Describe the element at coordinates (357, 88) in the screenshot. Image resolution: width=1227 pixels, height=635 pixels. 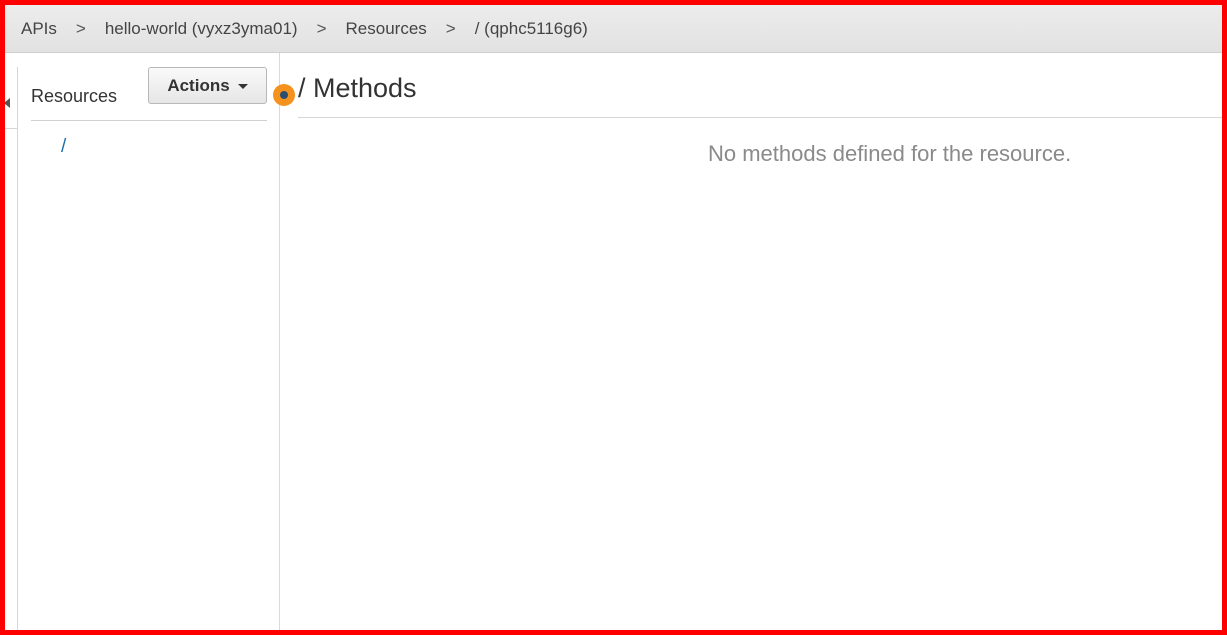
I see `page-title: / Methods` at that location.